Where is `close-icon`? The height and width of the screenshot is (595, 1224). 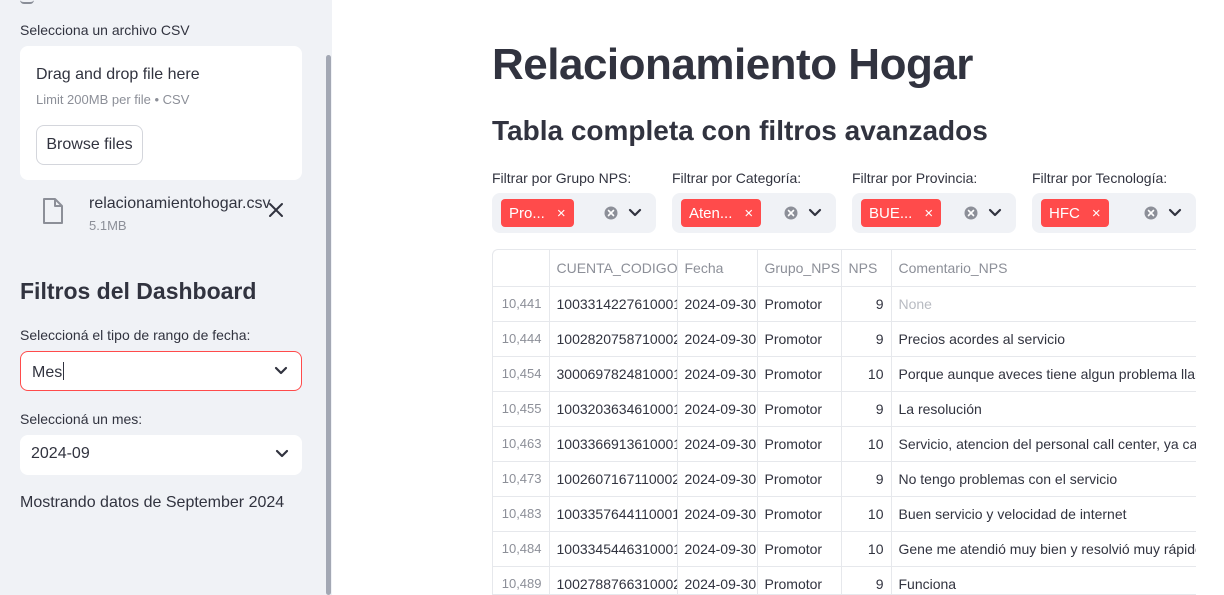 close-icon is located at coordinates (276, 210).